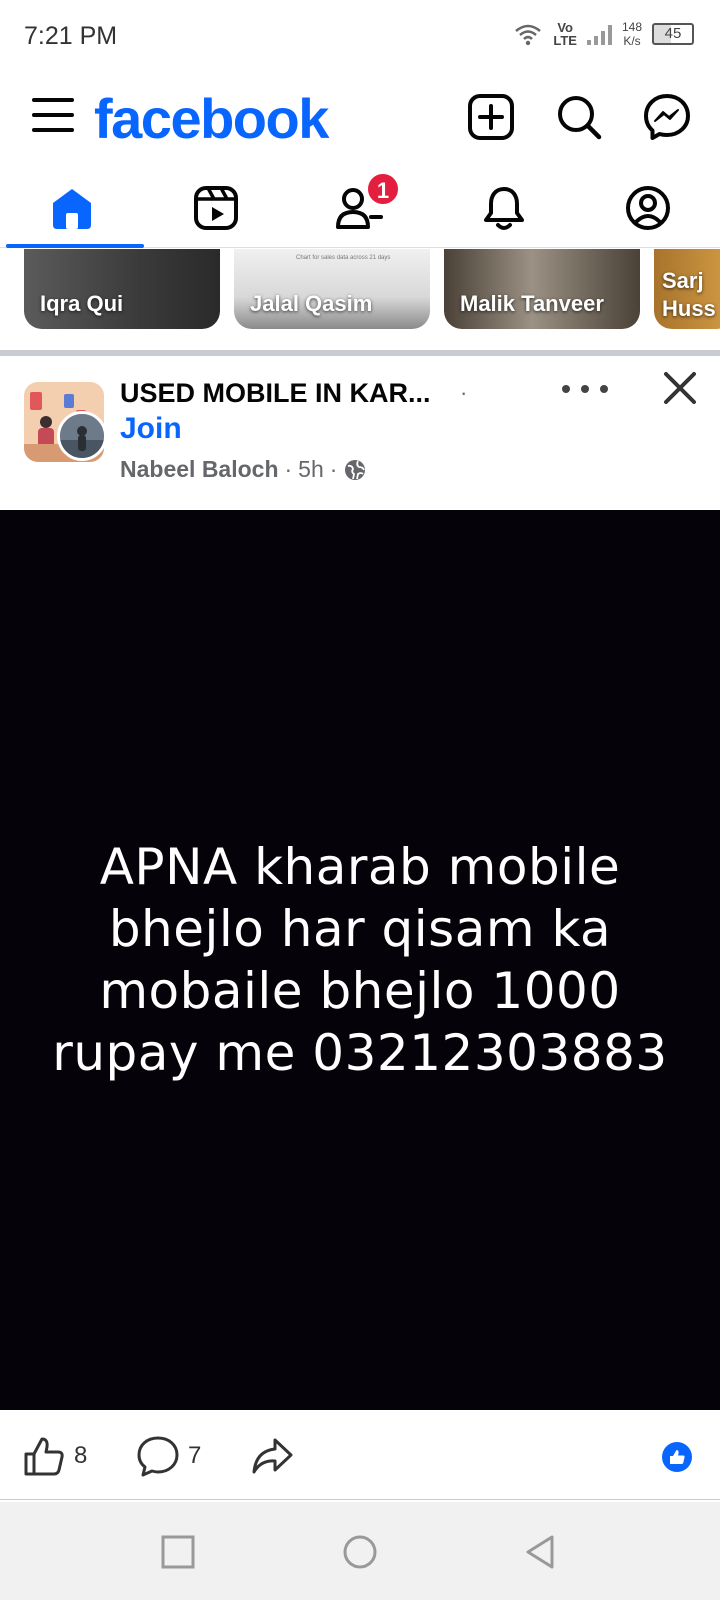 The image size is (720, 1600). I want to click on back-button, so click(540, 1552).